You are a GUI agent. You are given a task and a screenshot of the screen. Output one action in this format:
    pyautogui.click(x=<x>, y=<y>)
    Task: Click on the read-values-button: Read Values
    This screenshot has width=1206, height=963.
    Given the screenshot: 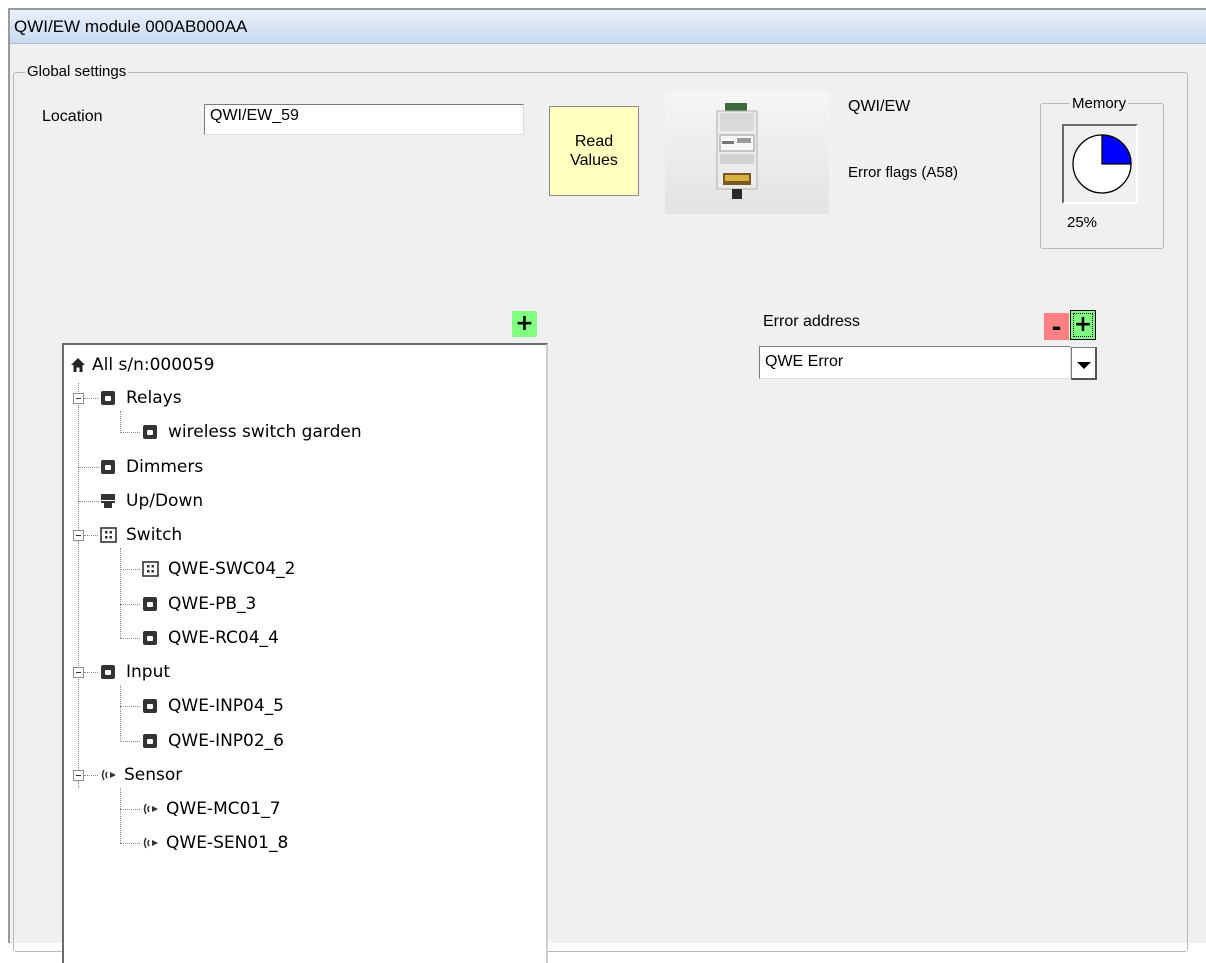 What is the action you would take?
    pyautogui.click(x=594, y=151)
    